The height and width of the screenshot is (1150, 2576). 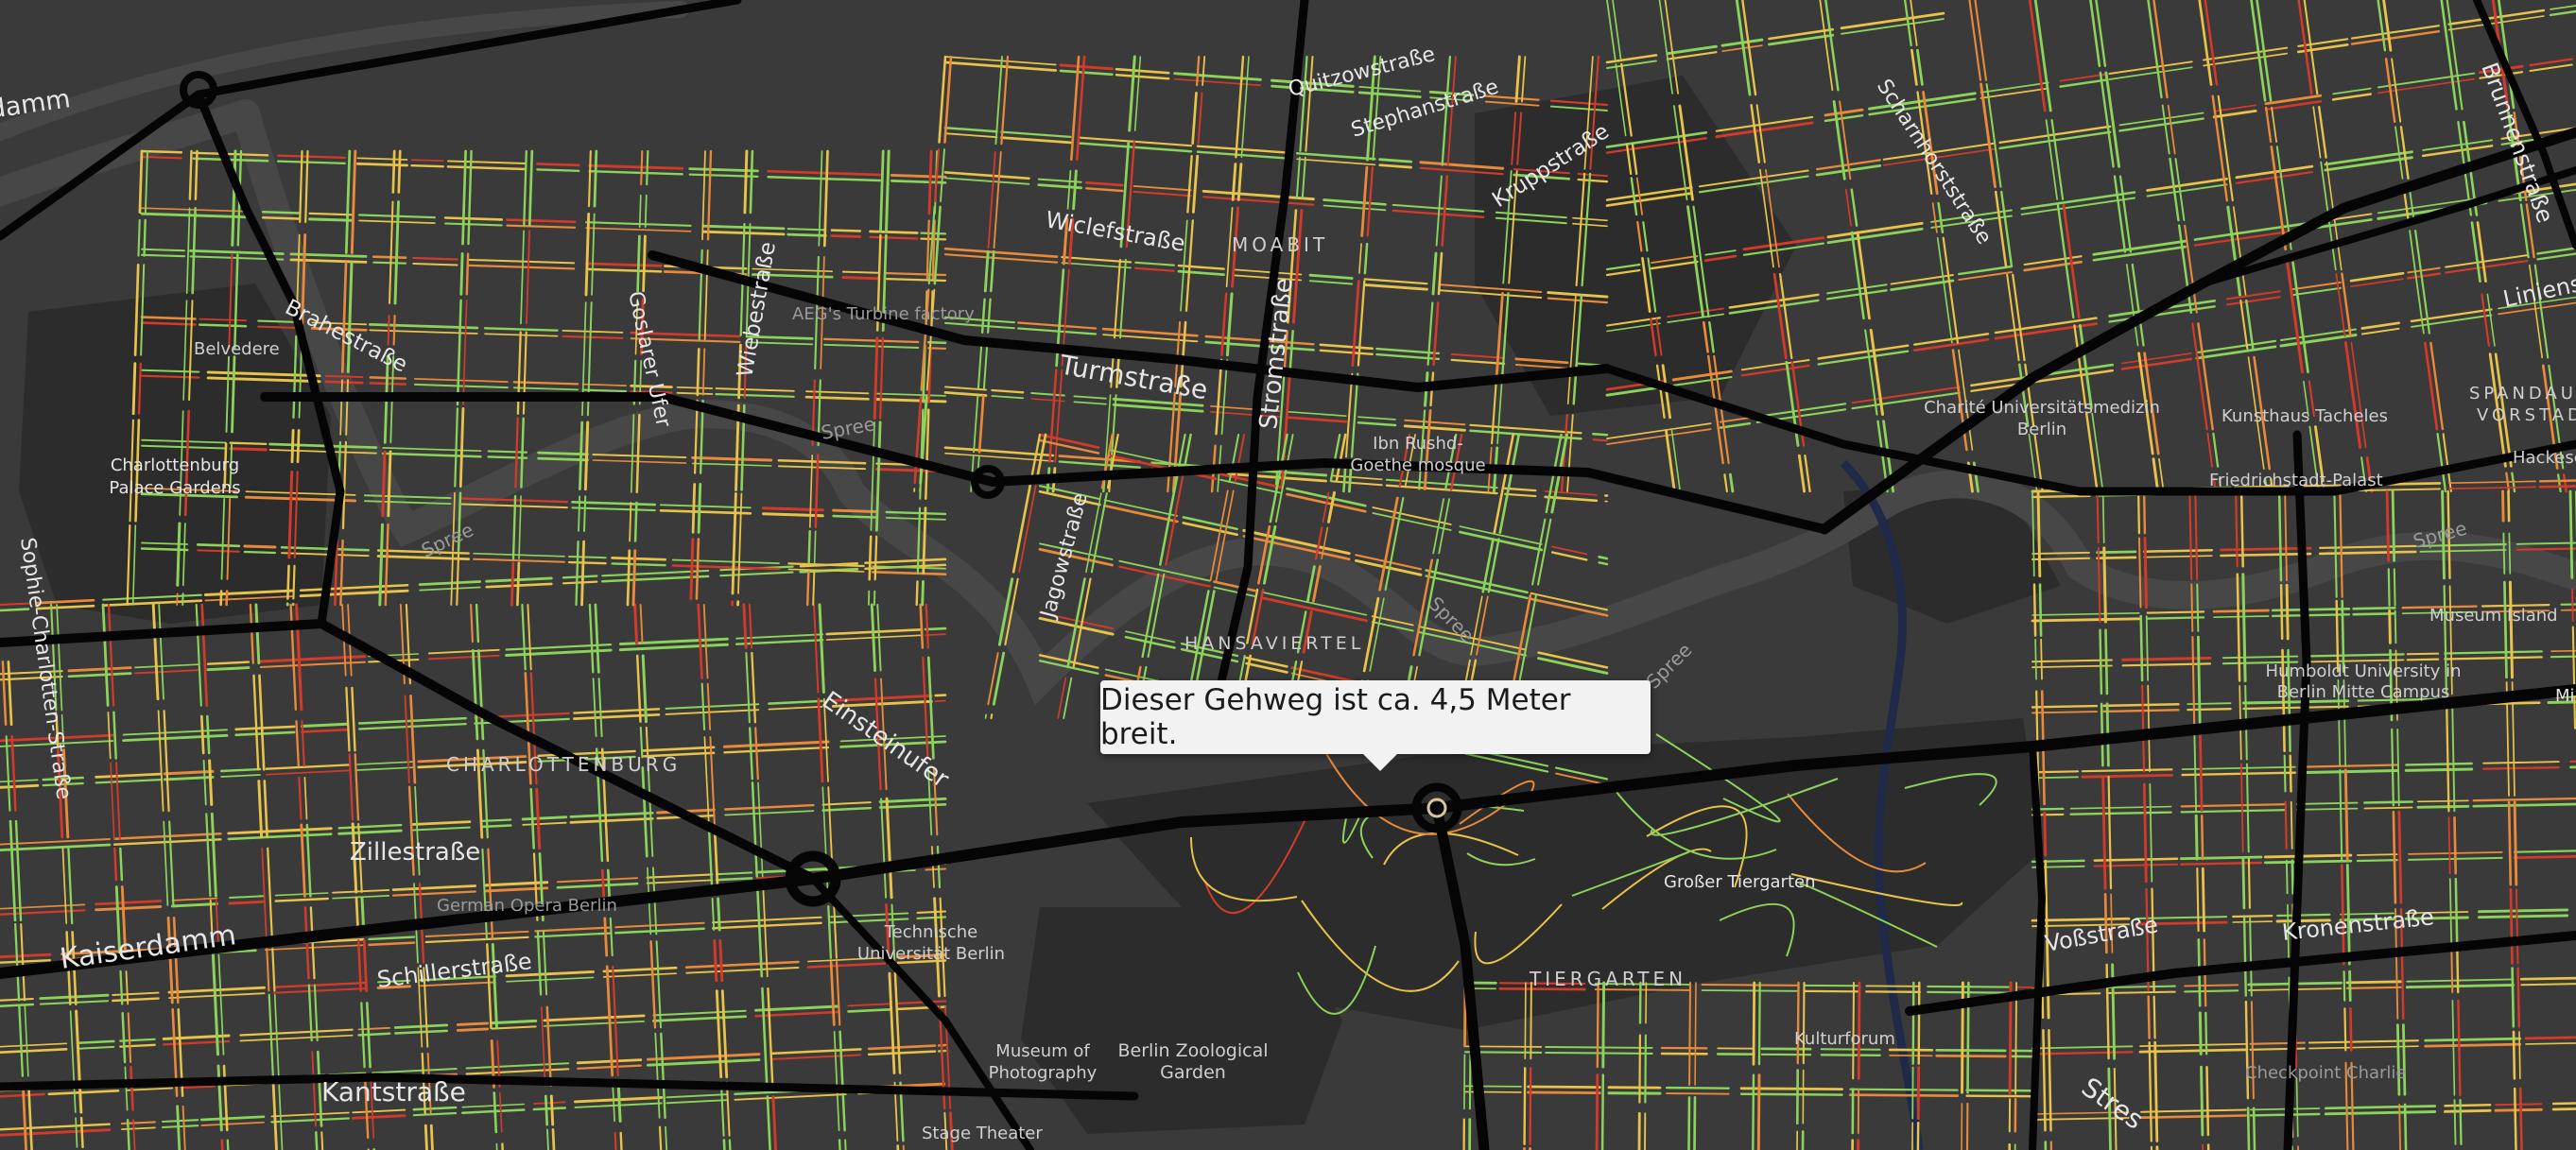 I want to click on place-label-friedrichstadt: Friedrichstadt-Palast, so click(x=2296, y=480).